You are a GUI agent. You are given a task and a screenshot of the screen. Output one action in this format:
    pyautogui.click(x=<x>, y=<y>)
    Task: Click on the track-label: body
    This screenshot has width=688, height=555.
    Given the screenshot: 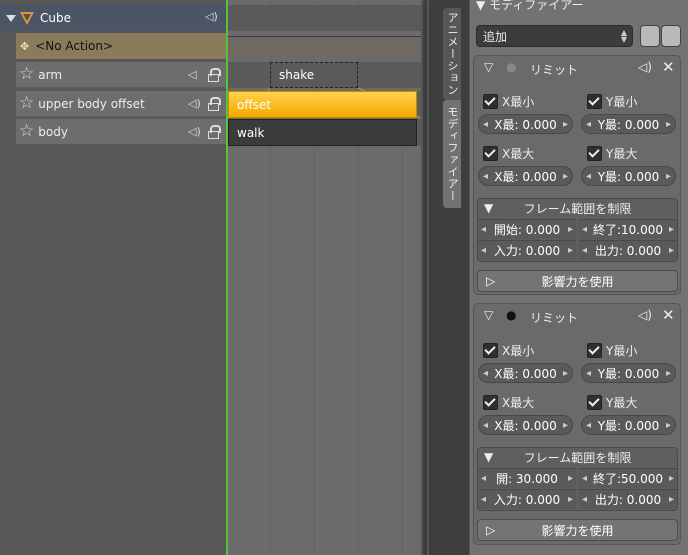 What is the action you would take?
    pyautogui.click(x=53, y=131)
    